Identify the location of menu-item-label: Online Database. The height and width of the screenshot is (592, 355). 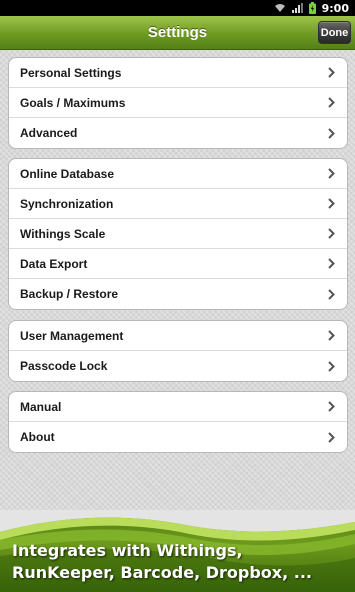
(67, 173).